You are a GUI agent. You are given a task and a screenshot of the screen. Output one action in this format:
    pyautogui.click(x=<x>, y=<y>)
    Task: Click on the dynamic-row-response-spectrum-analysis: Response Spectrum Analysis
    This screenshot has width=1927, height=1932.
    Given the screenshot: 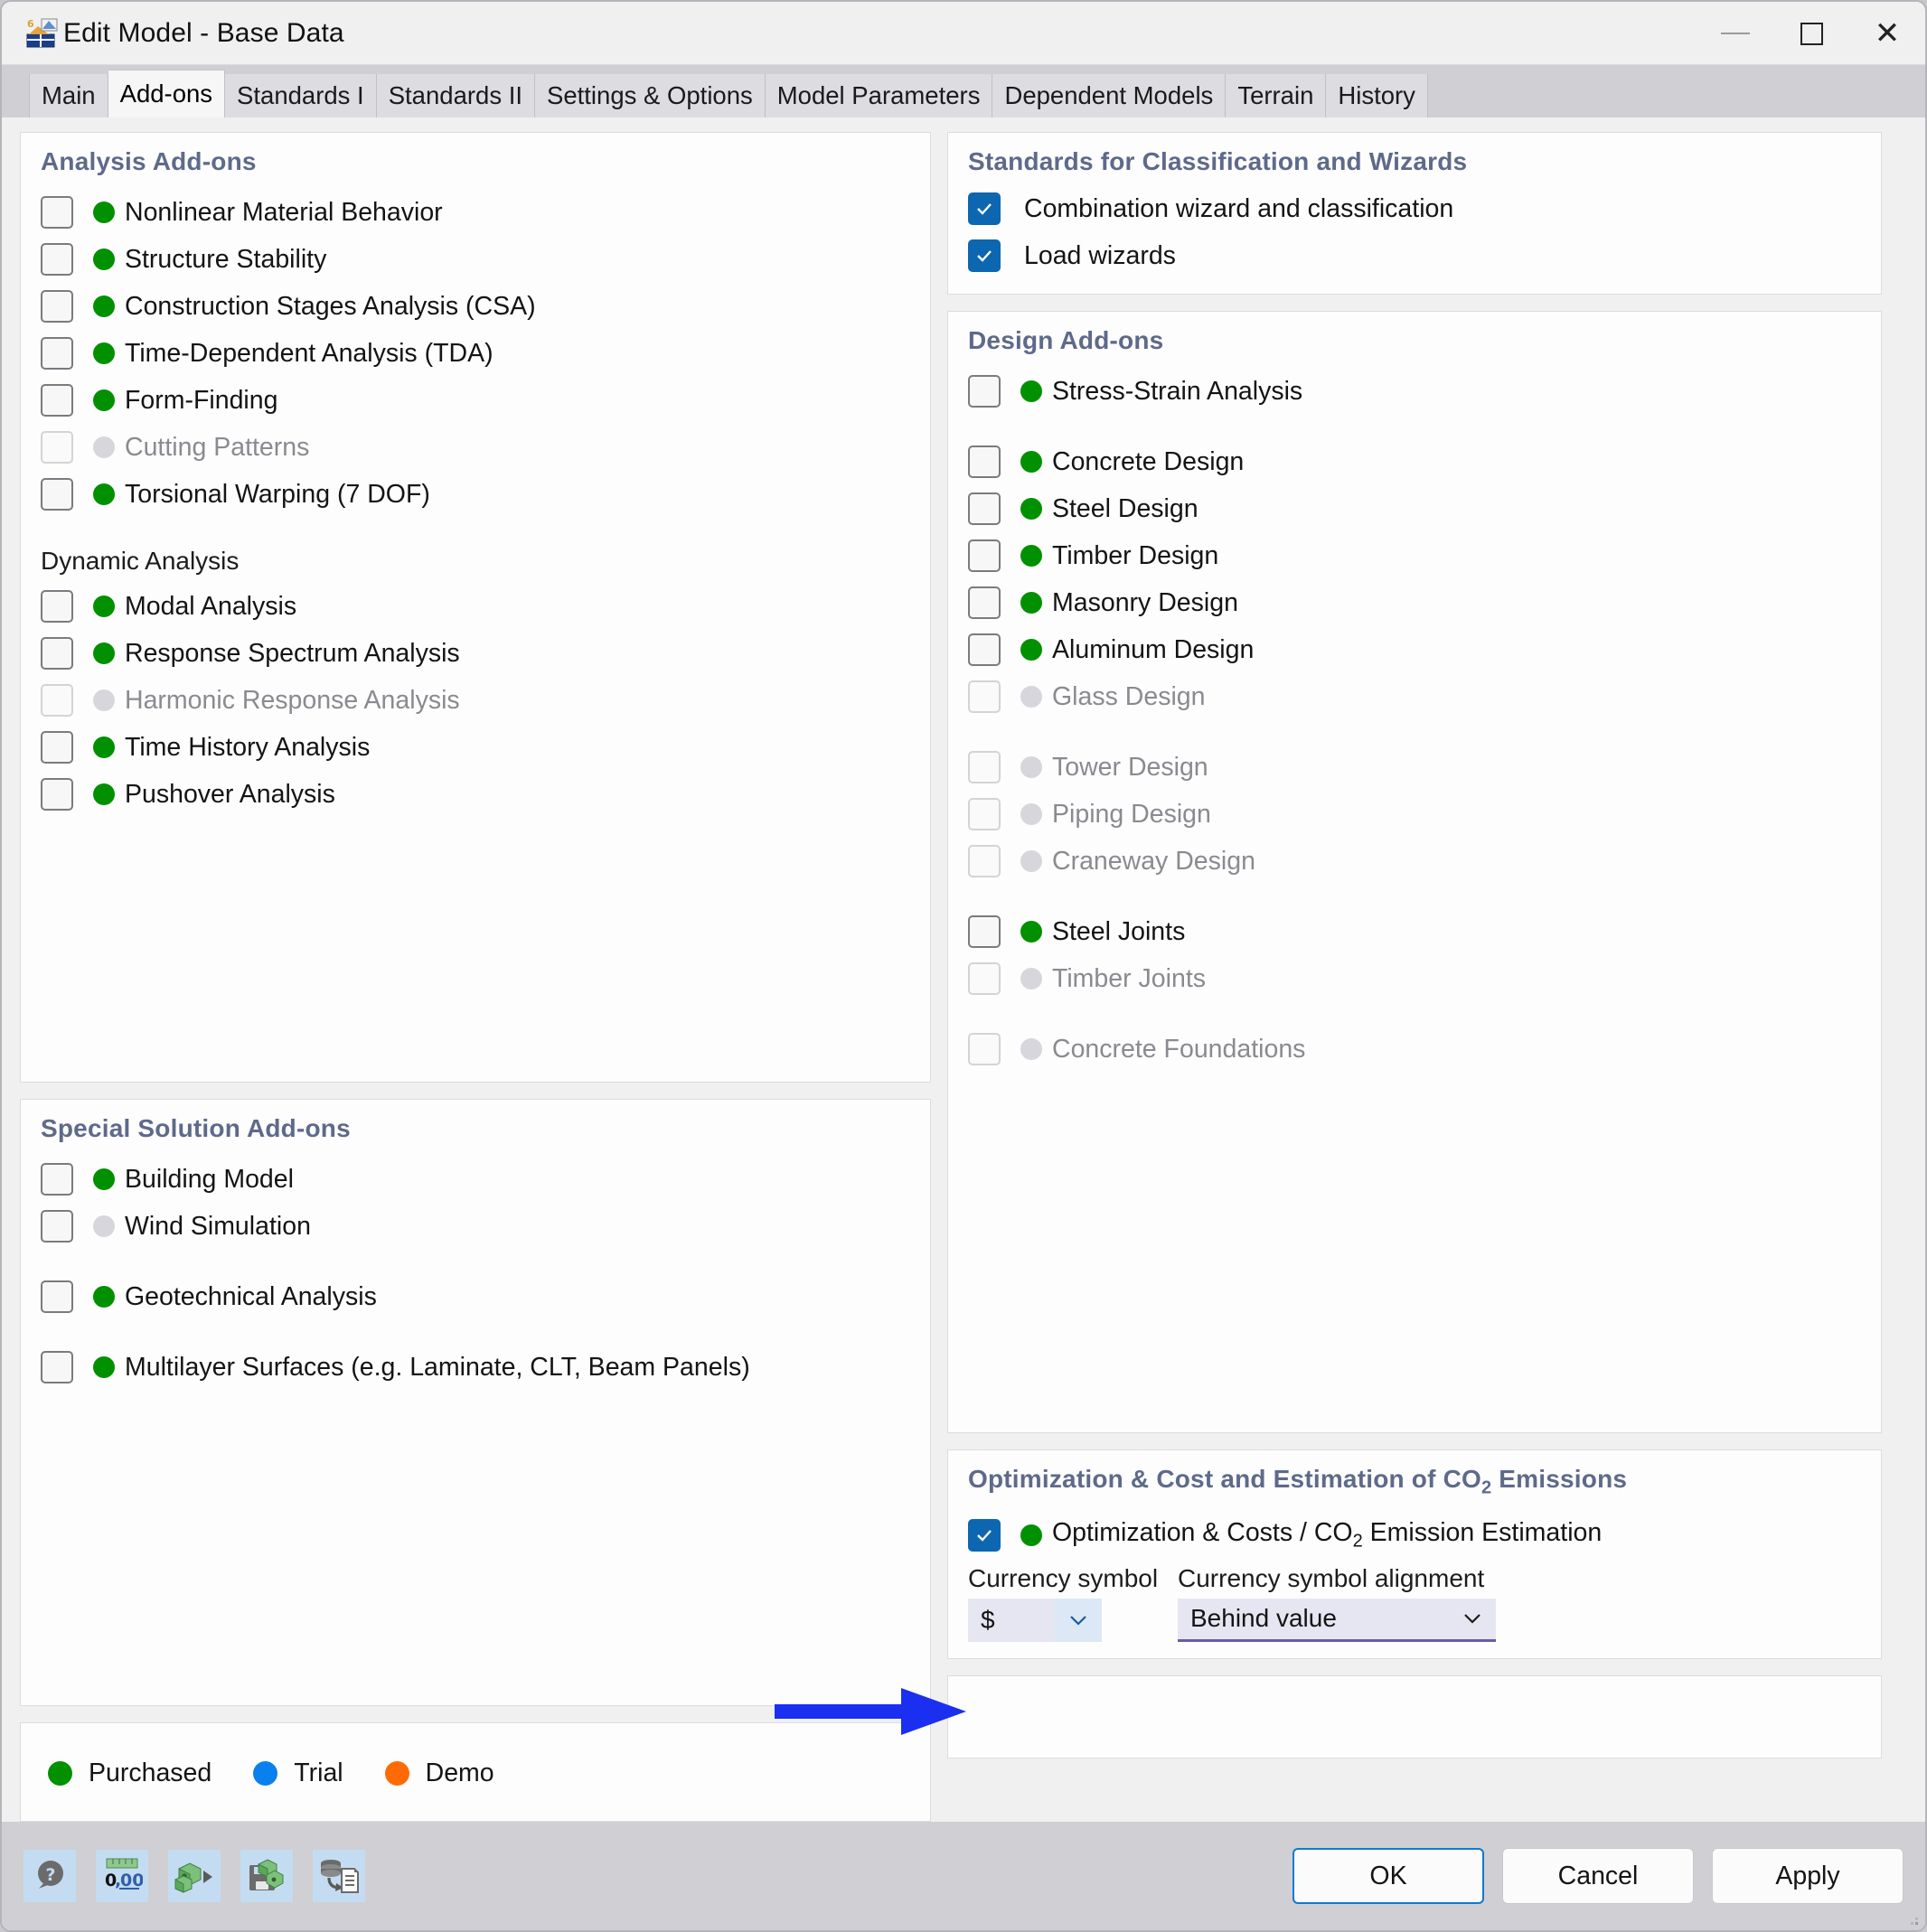 What is the action you would take?
    pyautogui.click(x=476, y=653)
    